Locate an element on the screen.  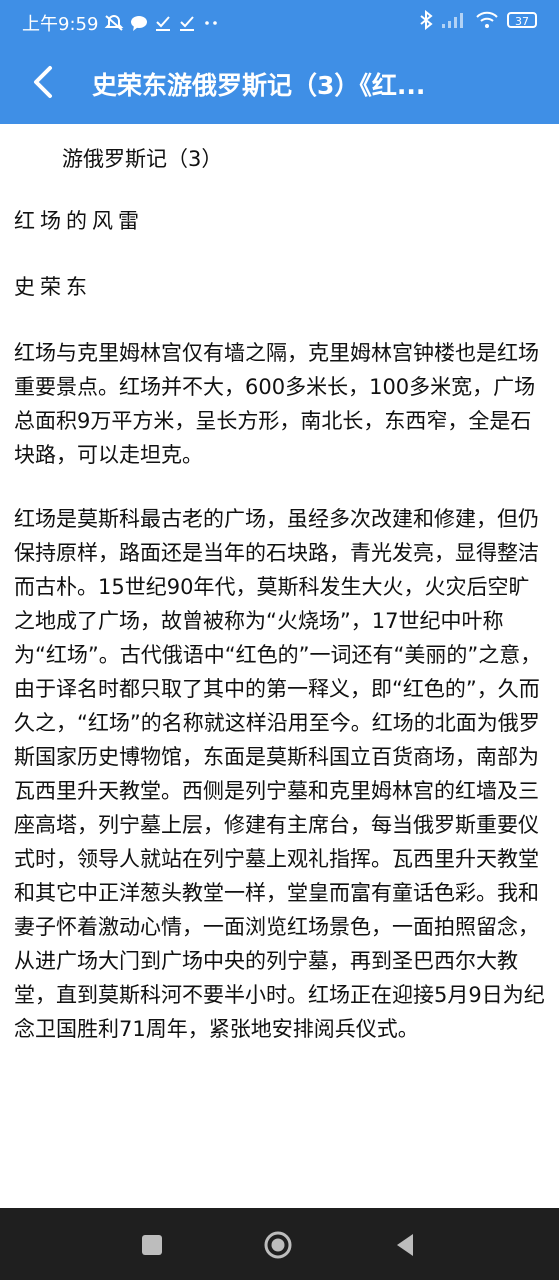
cellular-signal-icon is located at coordinates (452, 20).